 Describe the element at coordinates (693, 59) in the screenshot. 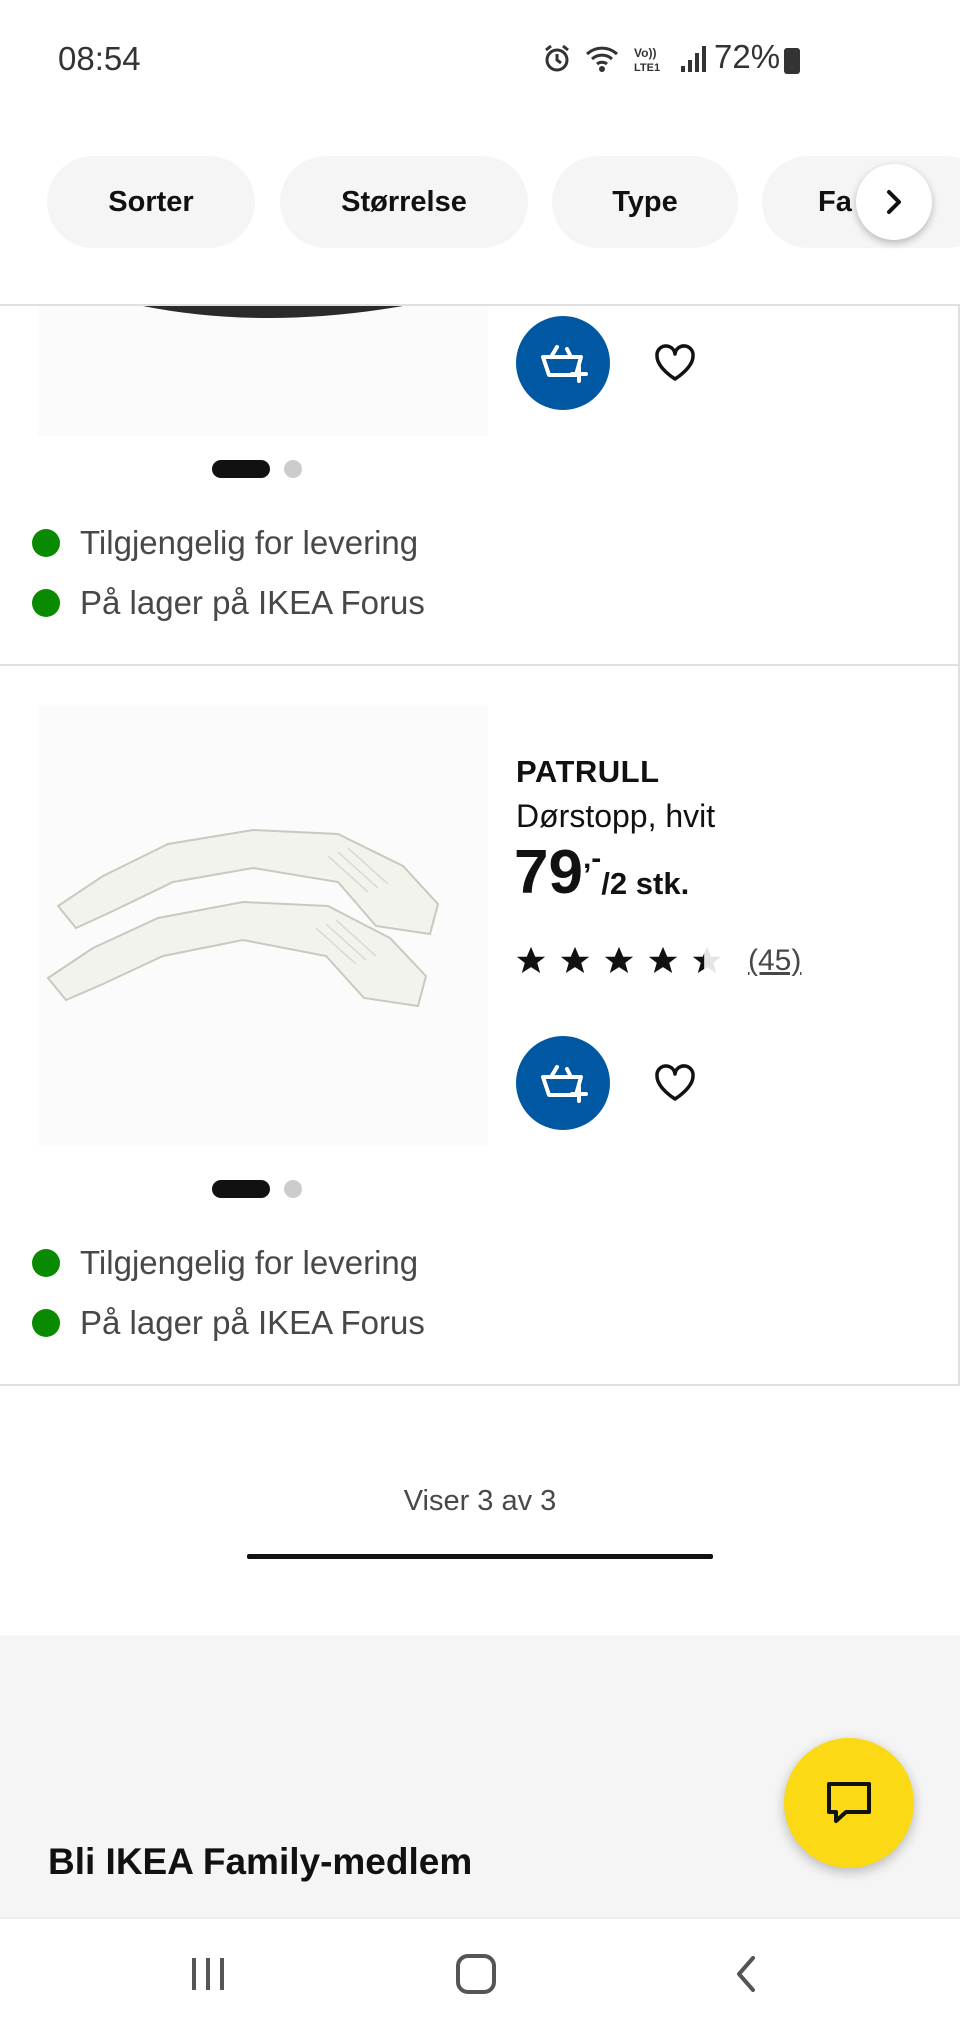

I see `signal-icon` at that location.